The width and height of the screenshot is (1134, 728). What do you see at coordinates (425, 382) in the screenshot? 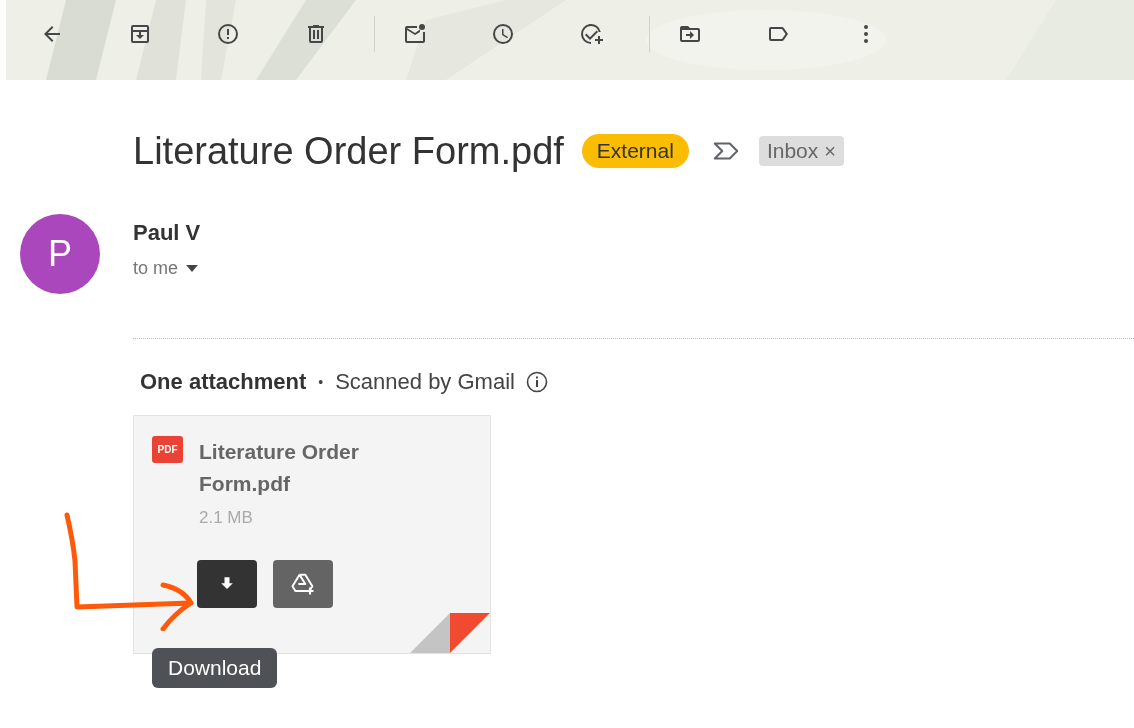
I see `scan-note: Scanned by Gmail` at bounding box center [425, 382].